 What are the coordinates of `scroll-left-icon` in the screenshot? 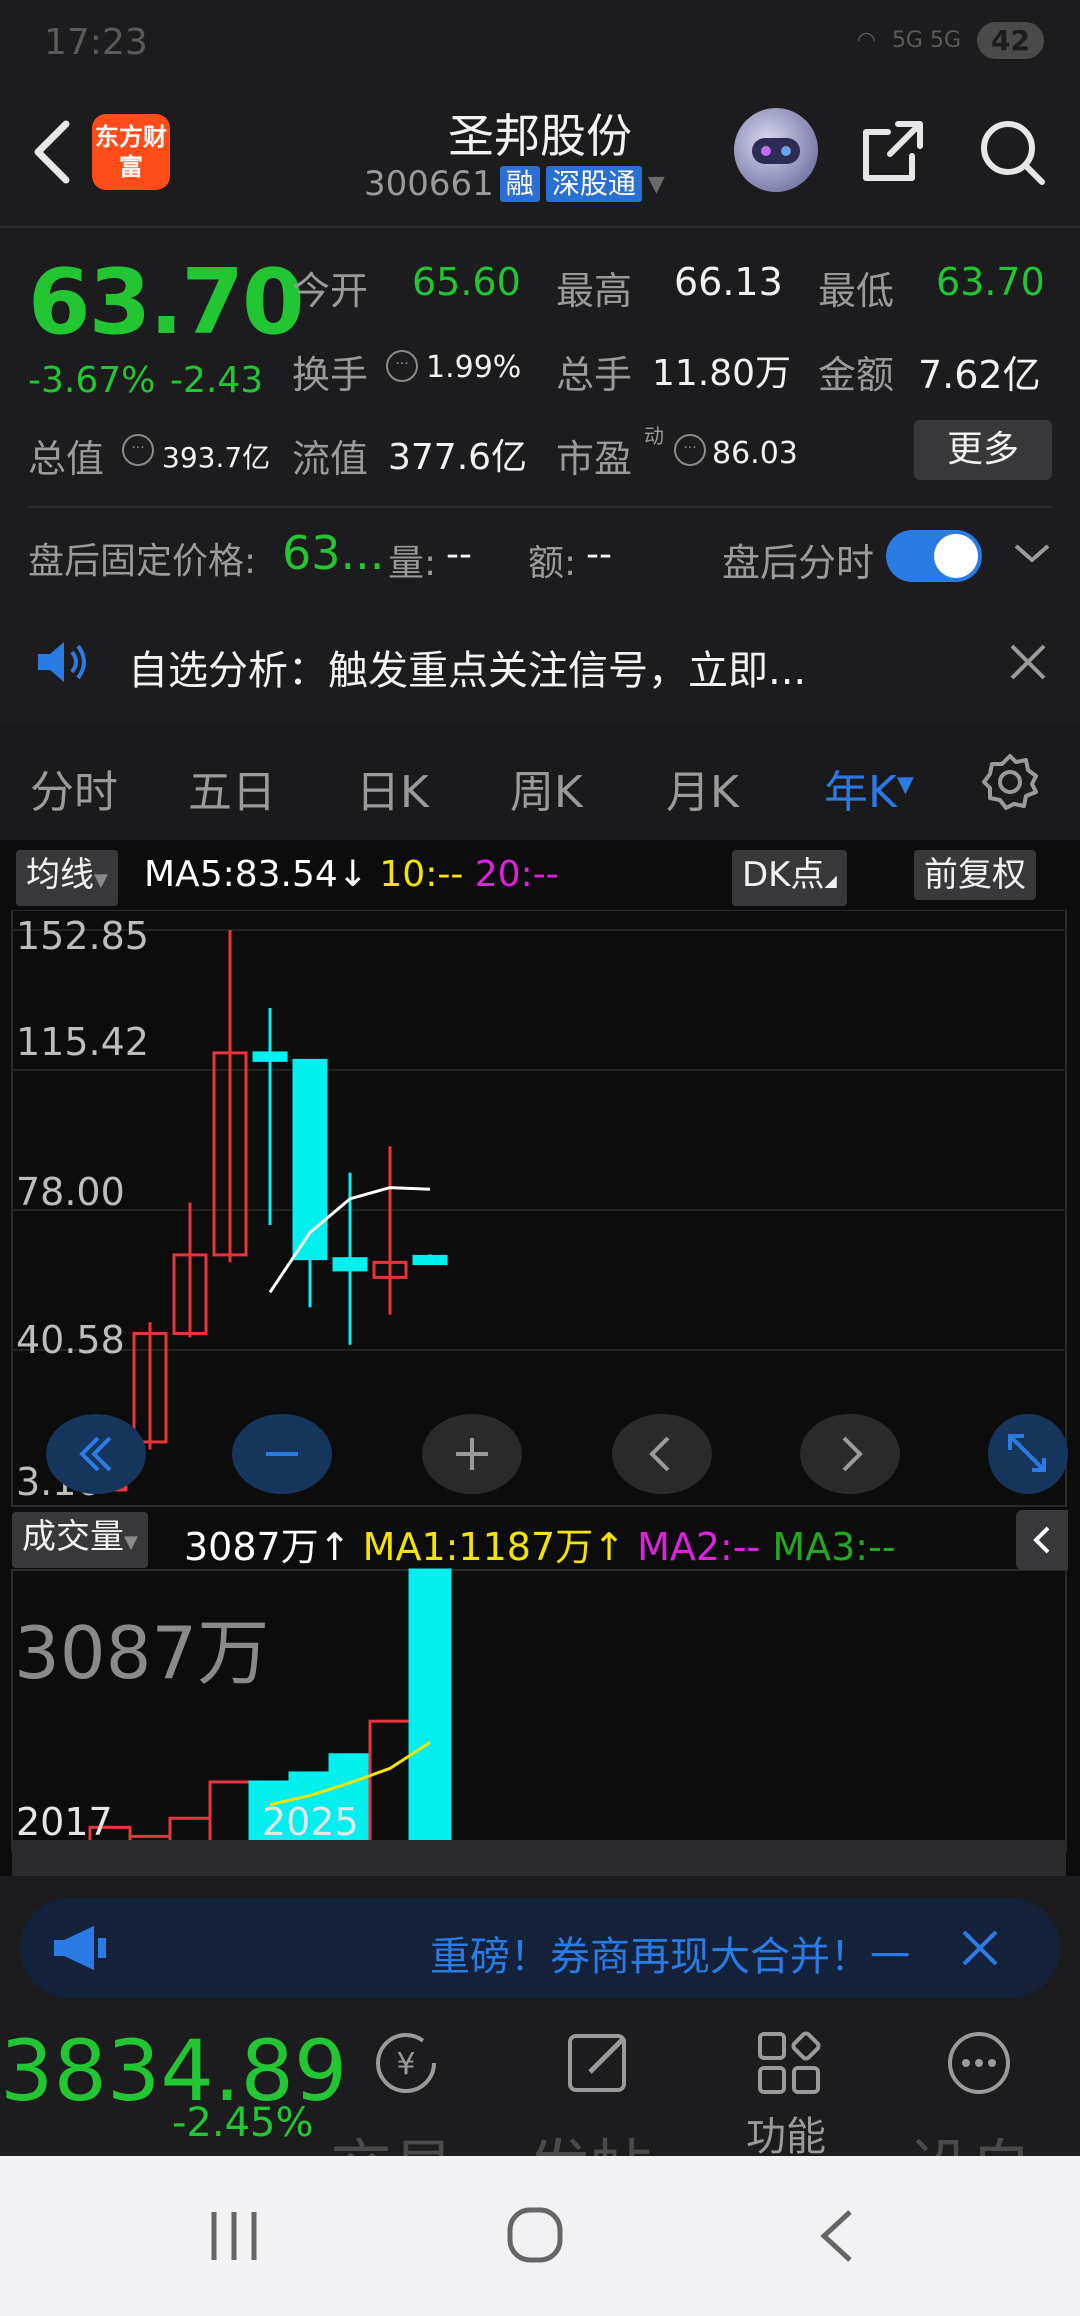 It's located at (662, 1454).